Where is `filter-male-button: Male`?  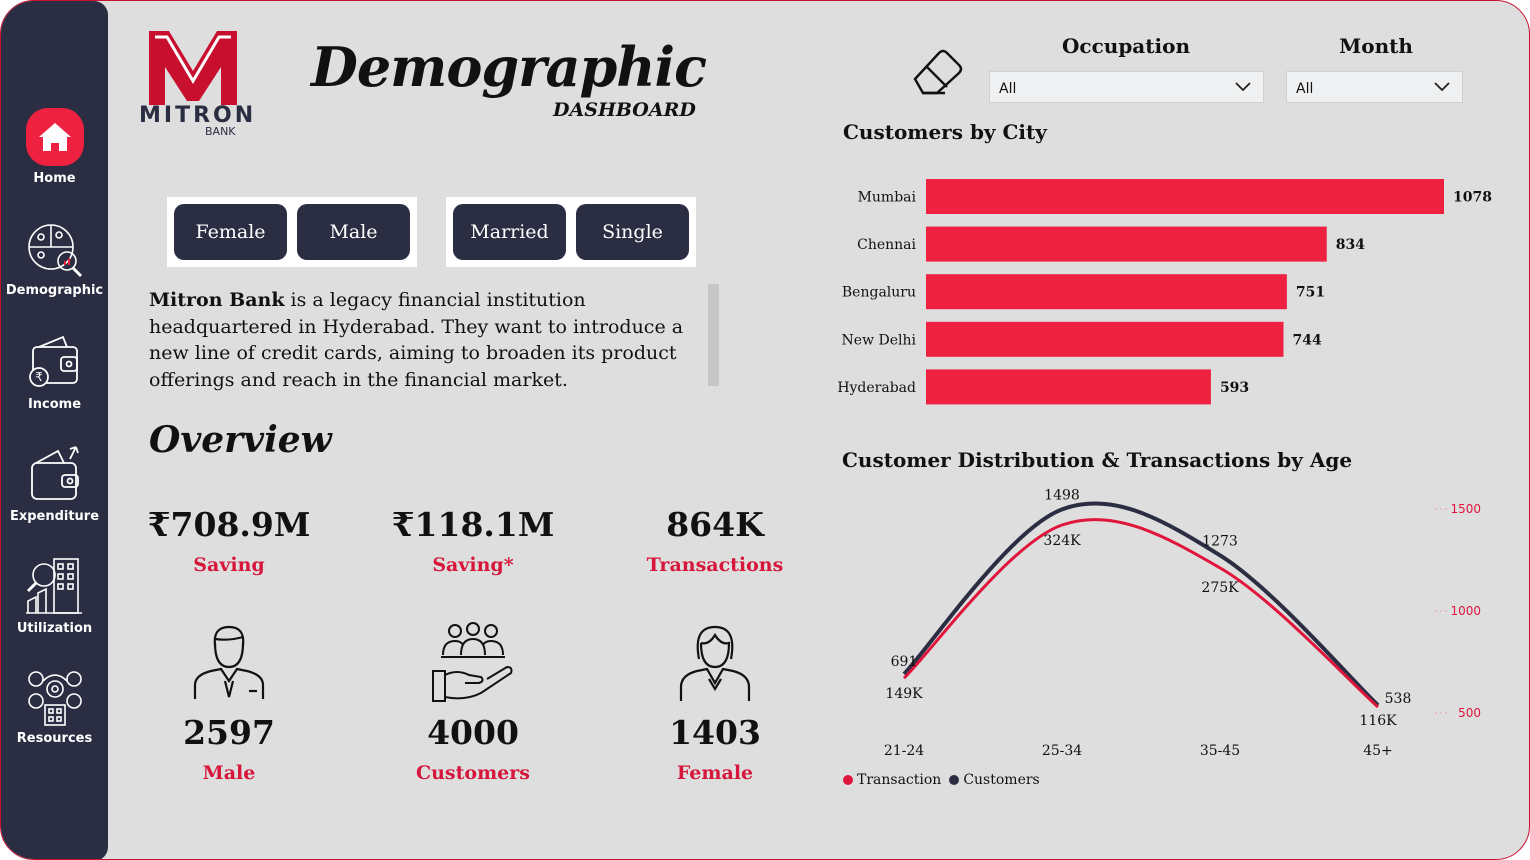
filter-male-button: Male is located at coordinates (353, 232).